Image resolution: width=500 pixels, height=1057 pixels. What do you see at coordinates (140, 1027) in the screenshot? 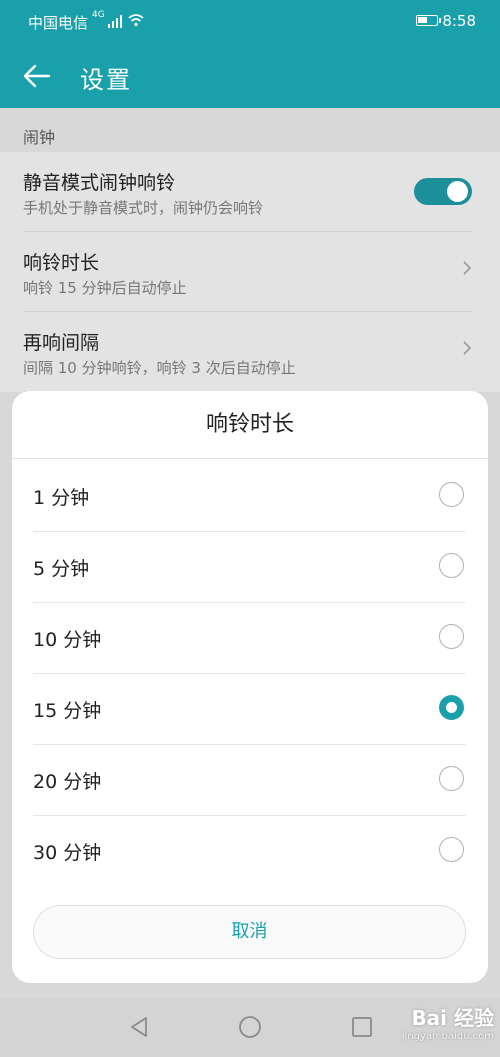
I see `nav-back-icon` at bounding box center [140, 1027].